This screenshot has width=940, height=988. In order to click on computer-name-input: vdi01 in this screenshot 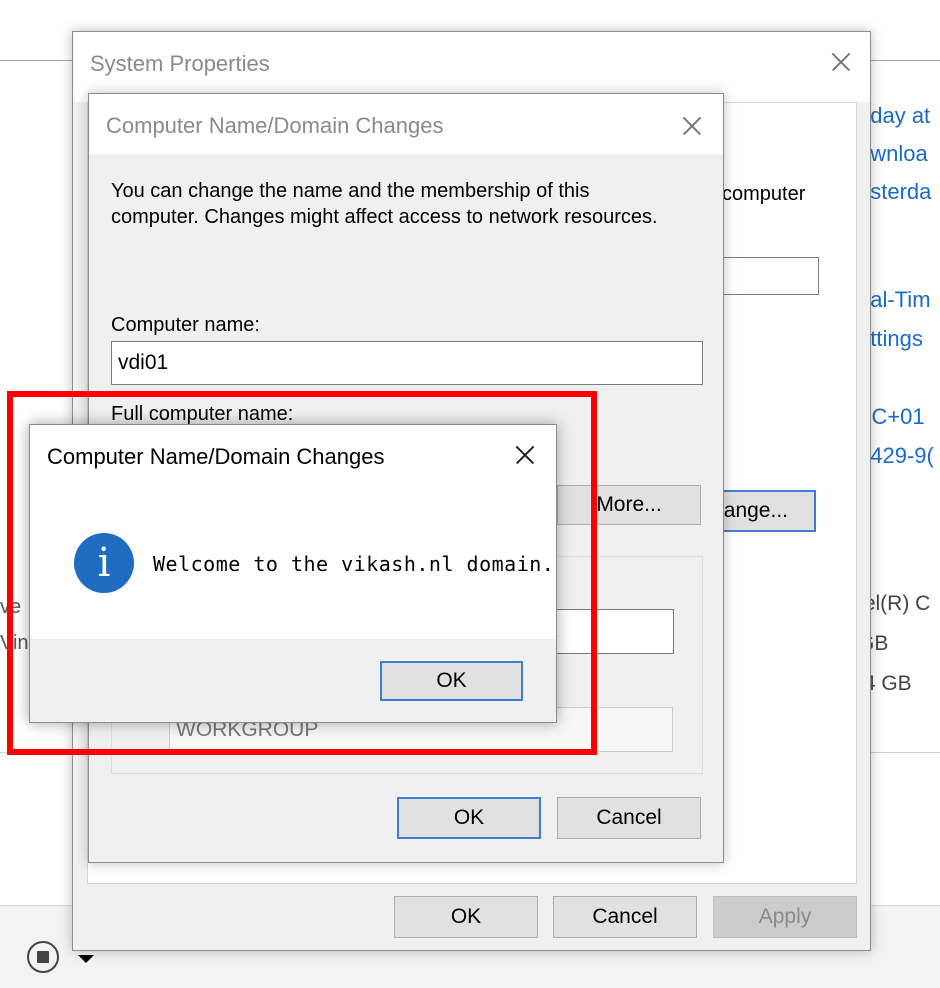, I will do `click(407, 363)`.